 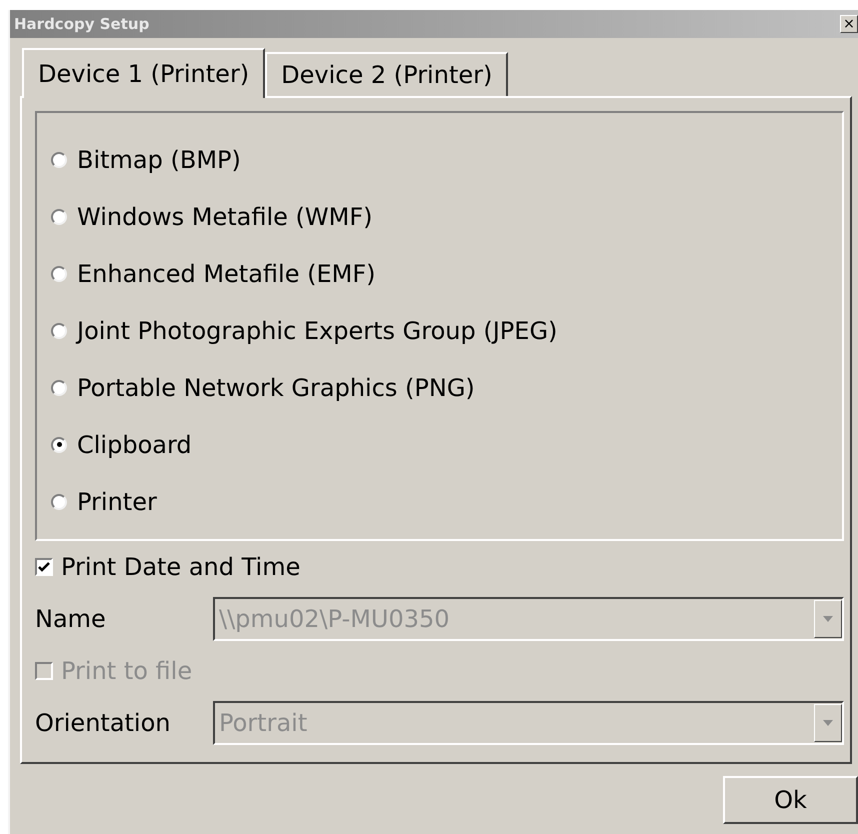 What do you see at coordinates (44, 567) in the screenshot?
I see `checkbox` at bounding box center [44, 567].